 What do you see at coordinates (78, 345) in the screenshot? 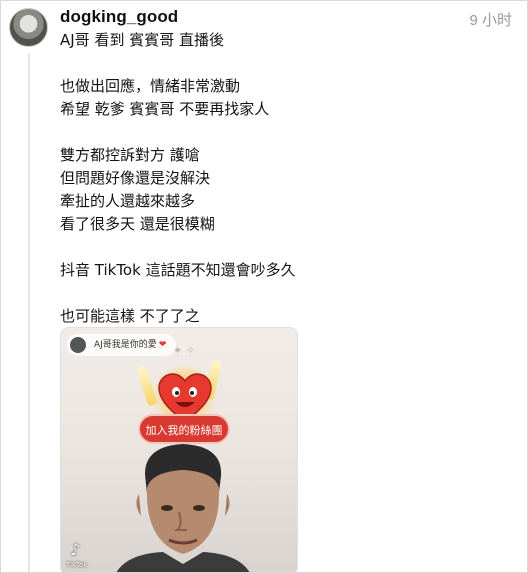
I see `pill-avatar` at bounding box center [78, 345].